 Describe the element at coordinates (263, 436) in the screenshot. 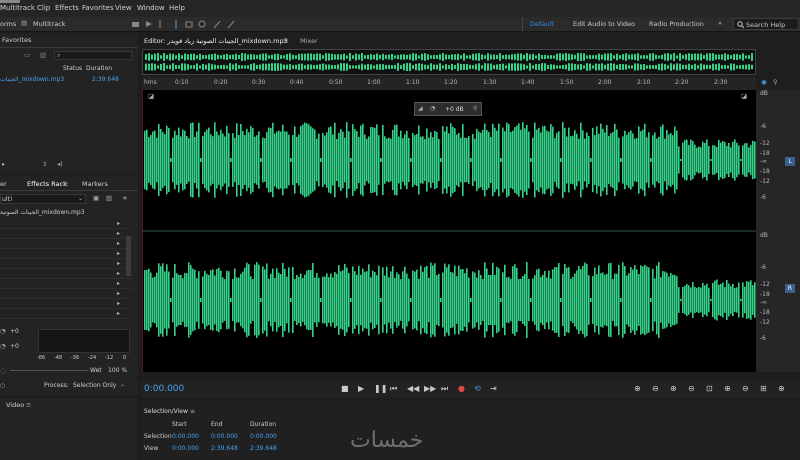

I see `selection-duration: 0:00.000` at that location.